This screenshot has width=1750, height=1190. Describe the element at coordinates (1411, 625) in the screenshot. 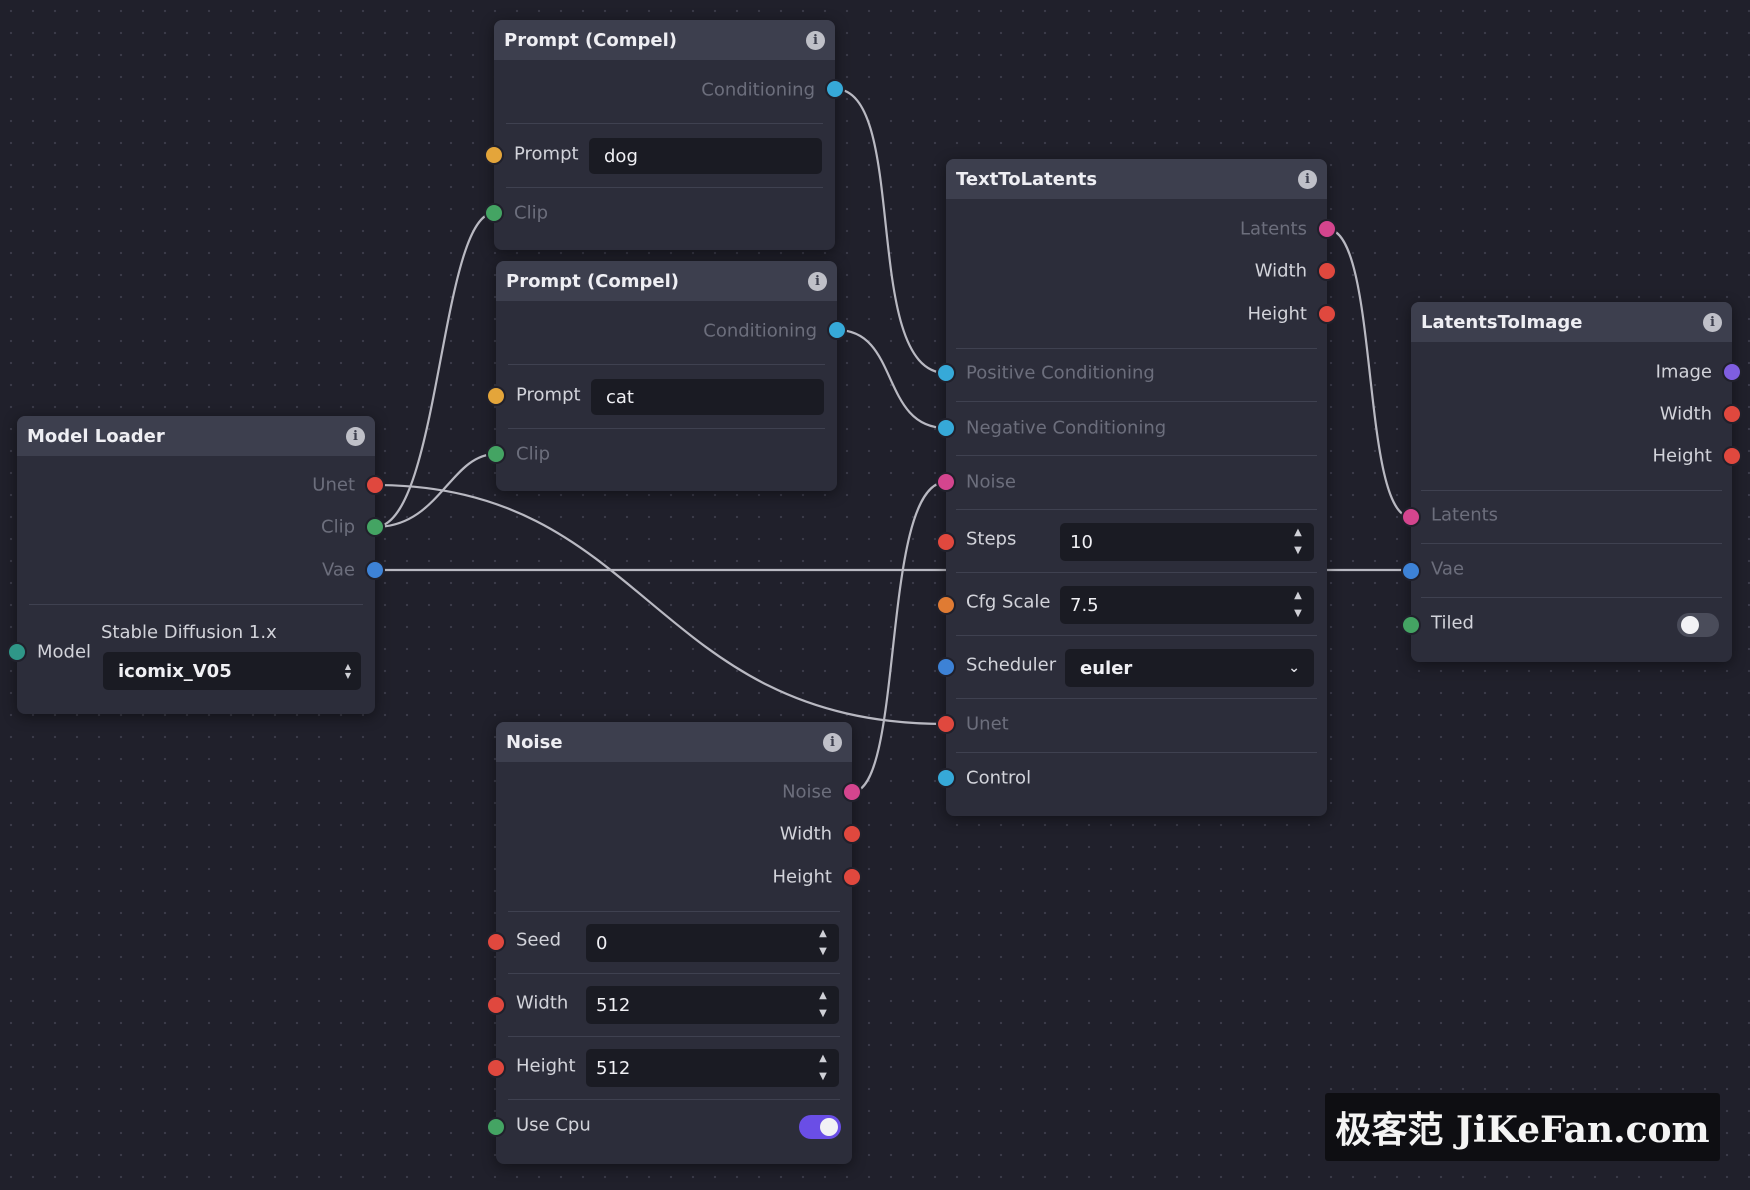

I see `lti-tiled-input-handle` at that location.